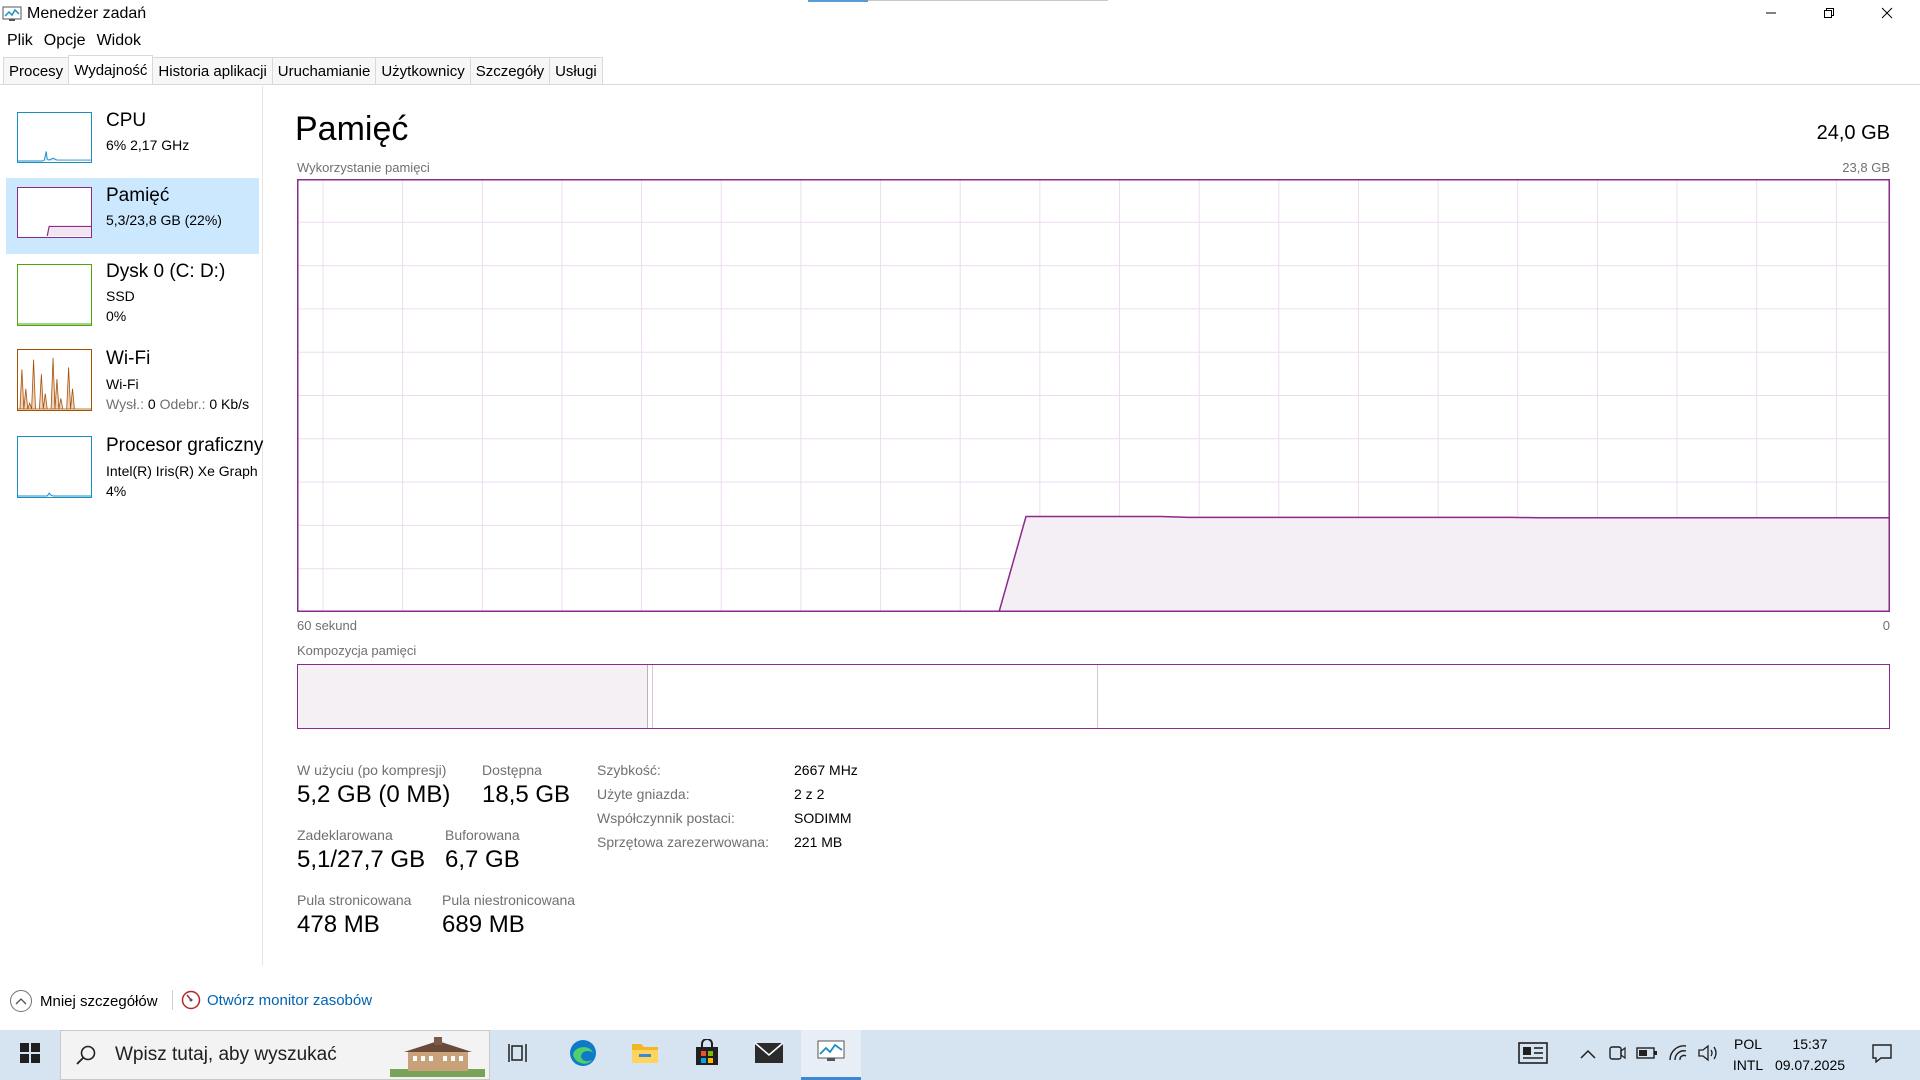 Image resolution: width=1920 pixels, height=1080 pixels. Describe the element at coordinates (191, 1000) in the screenshot. I see `resource-monitor-icon` at that location.